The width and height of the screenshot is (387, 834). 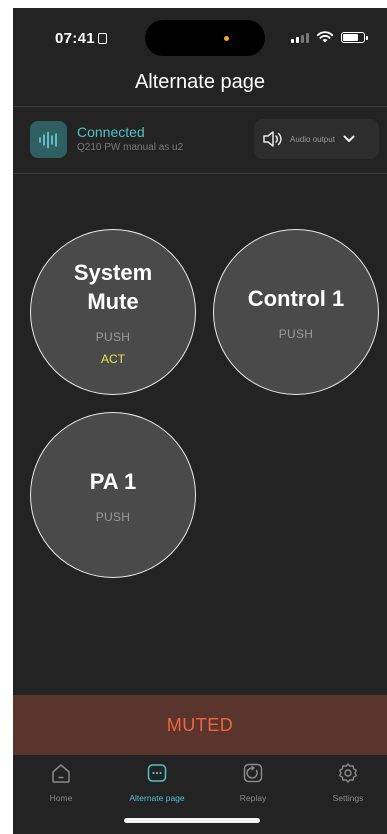 I want to click on button-label: System Mute, so click(x=113, y=287).